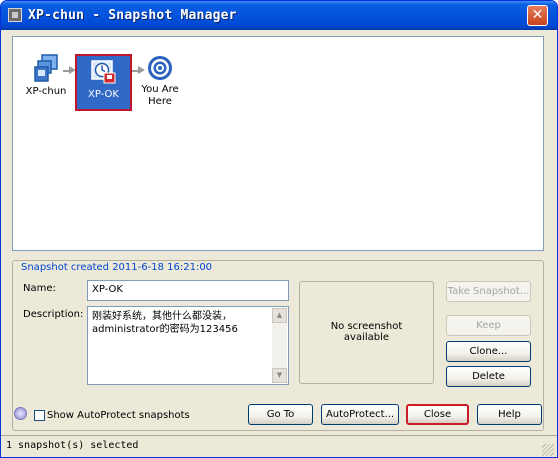  Describe the element at coordinates (46, 68) in the screenshot. I see `vm-computer-icon` at that location.